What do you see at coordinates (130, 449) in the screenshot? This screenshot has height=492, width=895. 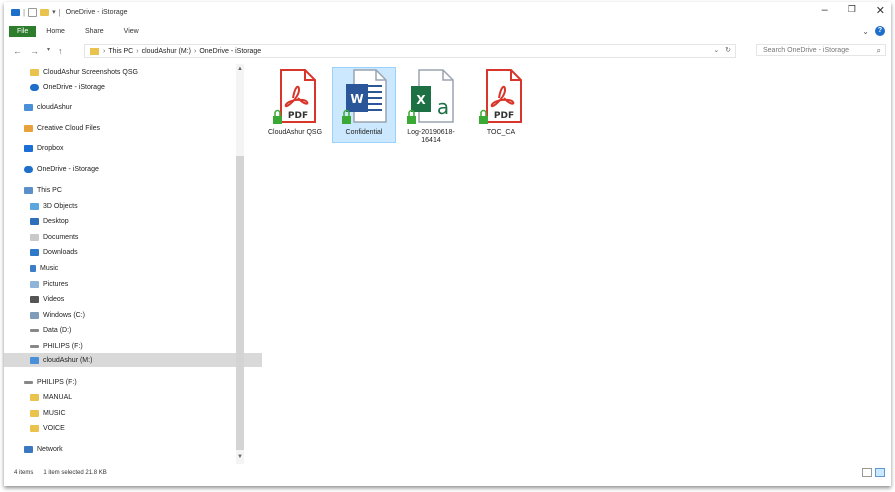 I see `sidebar-item-network: Network` at bounding box center [130, 449].